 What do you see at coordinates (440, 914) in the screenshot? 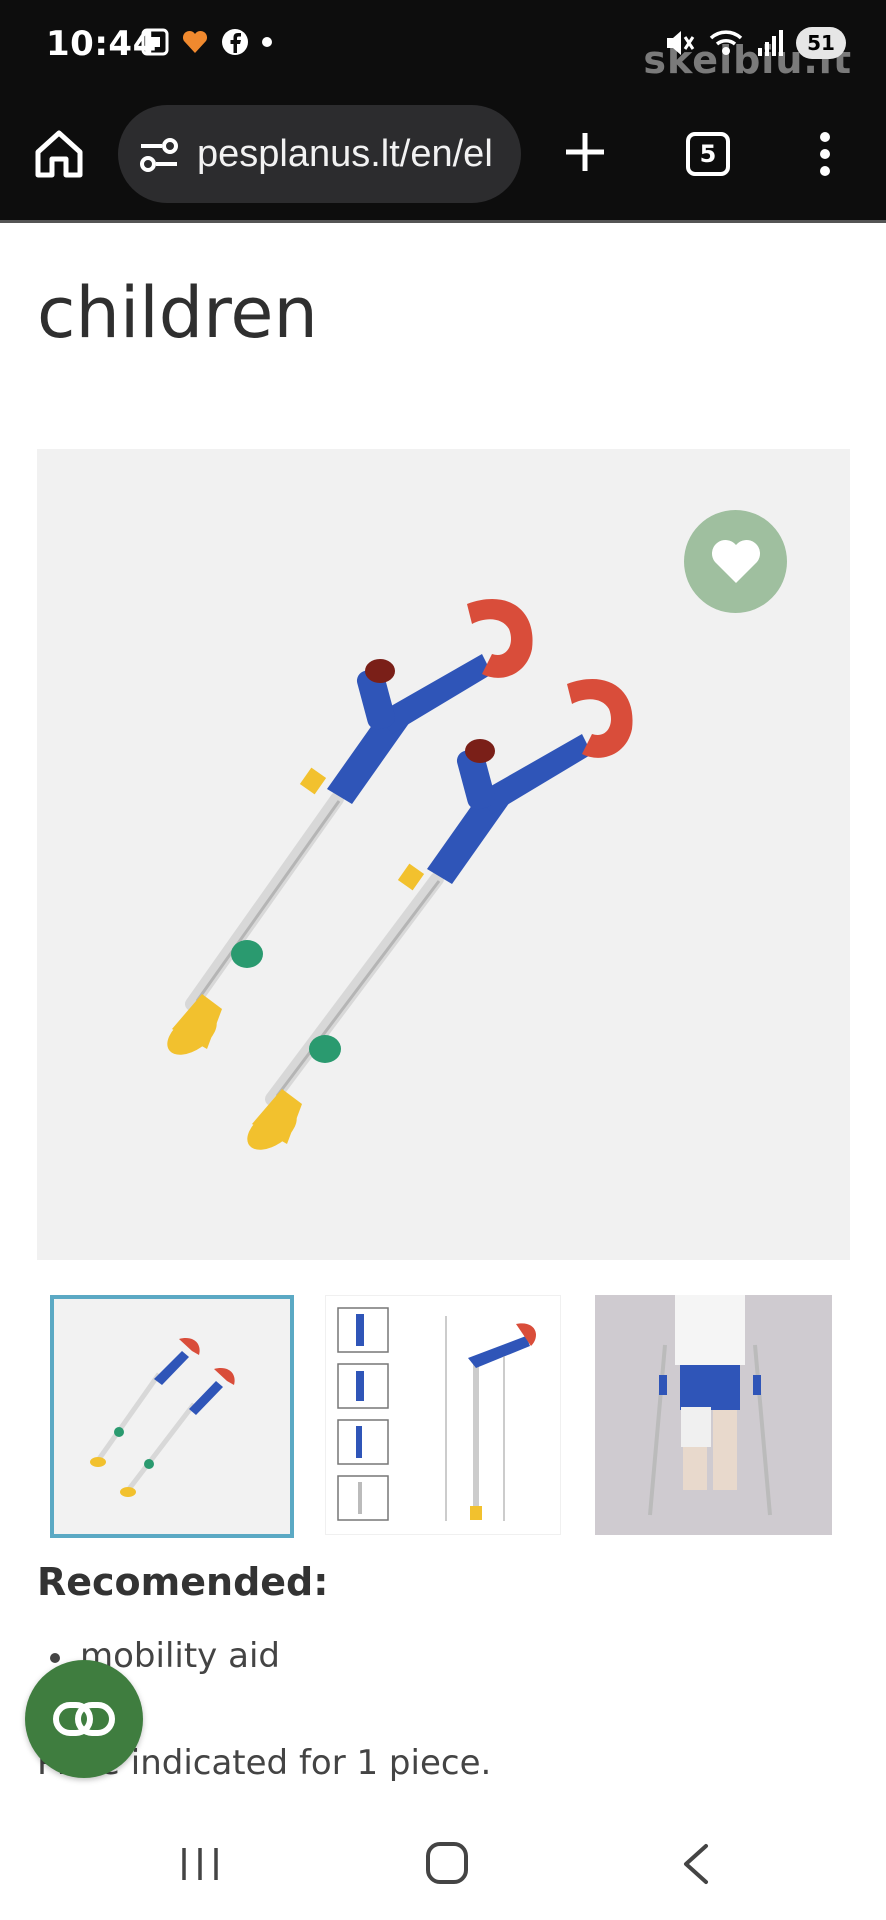
I see `crutch-right` at bounding box center [440, 914].